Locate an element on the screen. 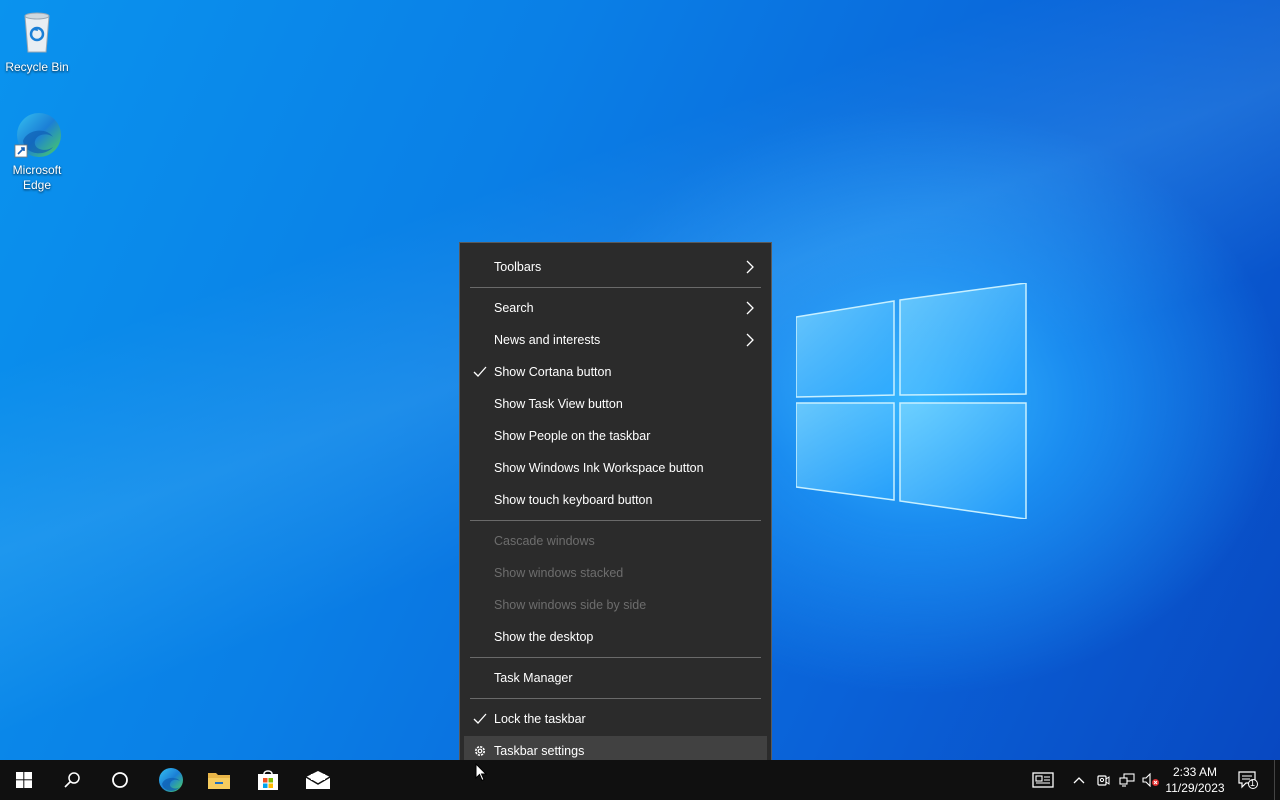  menu-item-show-ink-workspace: Show Windows Ink Workspace button is located at coordinates (615, 468).